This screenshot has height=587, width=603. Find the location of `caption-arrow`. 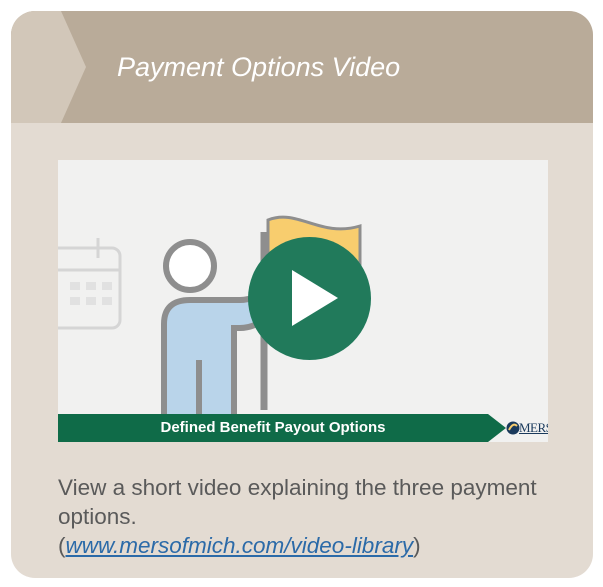

caption-arrow is located at coordinates (497, 428).